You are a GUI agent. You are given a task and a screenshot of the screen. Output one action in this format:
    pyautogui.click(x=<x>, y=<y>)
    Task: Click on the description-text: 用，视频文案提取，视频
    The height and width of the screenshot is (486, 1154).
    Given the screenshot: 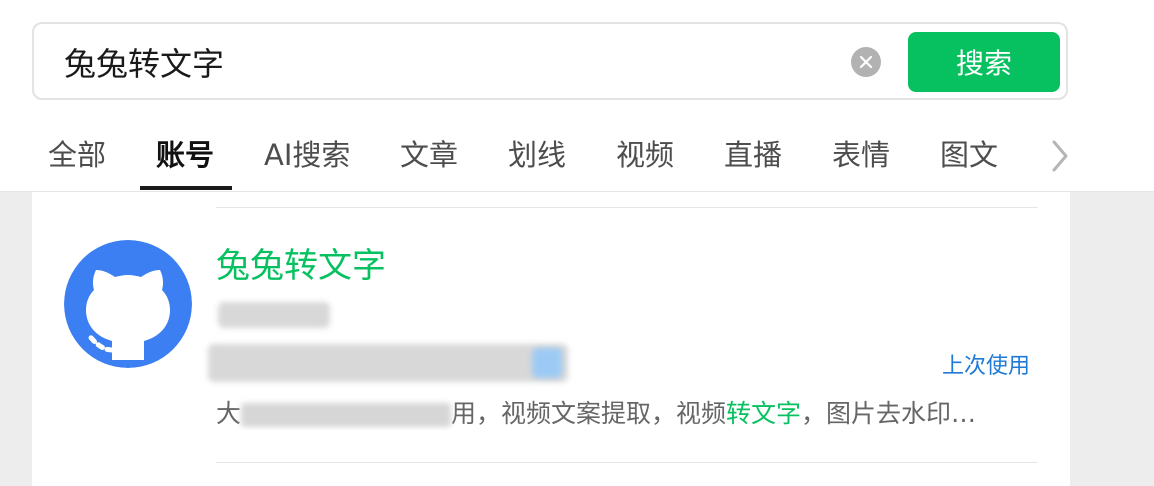 What is the action you would take?
    pyautogui.click(x=589, y=413)
    